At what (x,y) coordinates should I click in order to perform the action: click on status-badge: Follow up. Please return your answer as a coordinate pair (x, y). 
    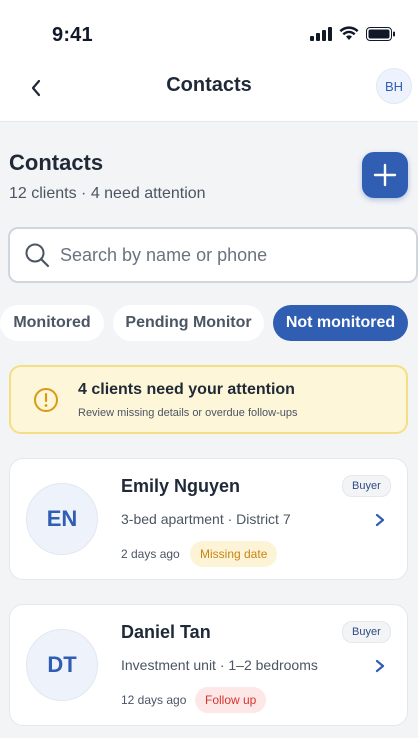
    Looking at the image, I should click on (231, 700).